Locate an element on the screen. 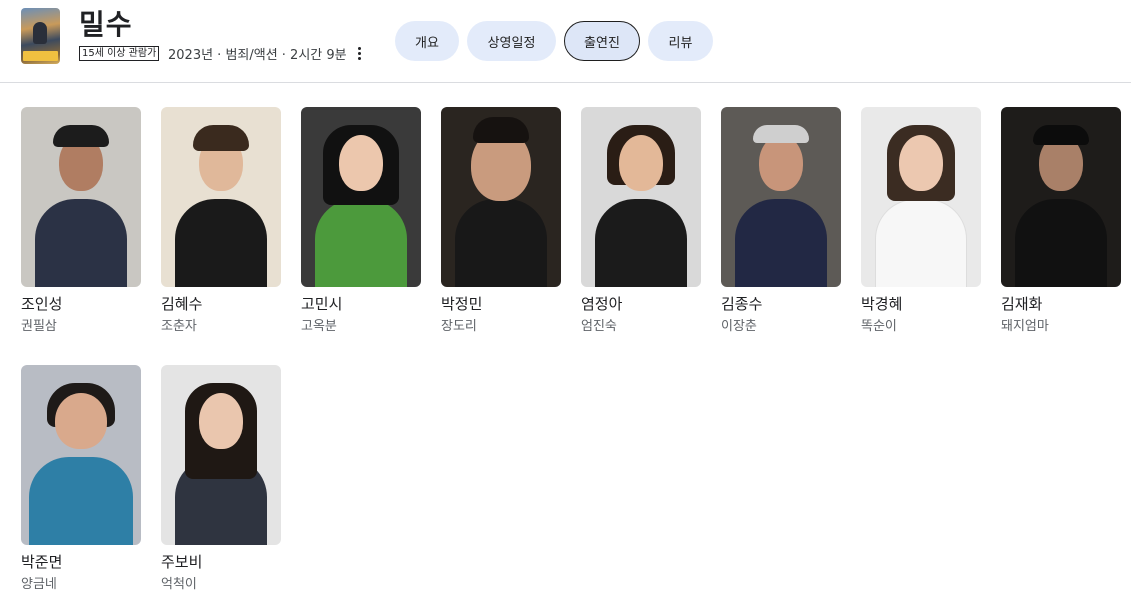  movie-meta: 2023년 · 범죄/액션 · 2시간 9분 is located at coordinates (257, 55).